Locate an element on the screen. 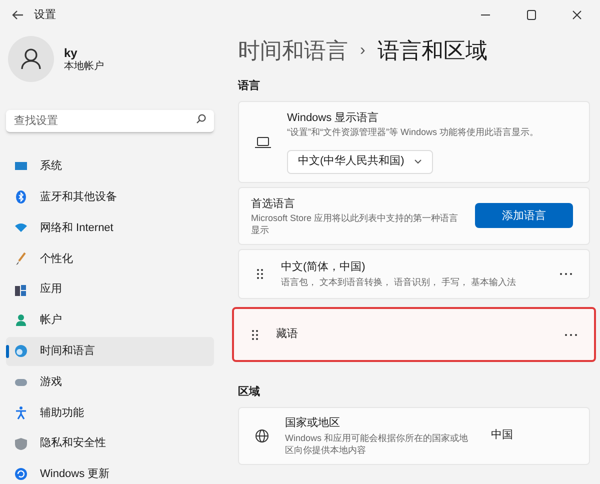 This screenshot has width=600, height=484. shield-icon is located at coordinates (21, 443).